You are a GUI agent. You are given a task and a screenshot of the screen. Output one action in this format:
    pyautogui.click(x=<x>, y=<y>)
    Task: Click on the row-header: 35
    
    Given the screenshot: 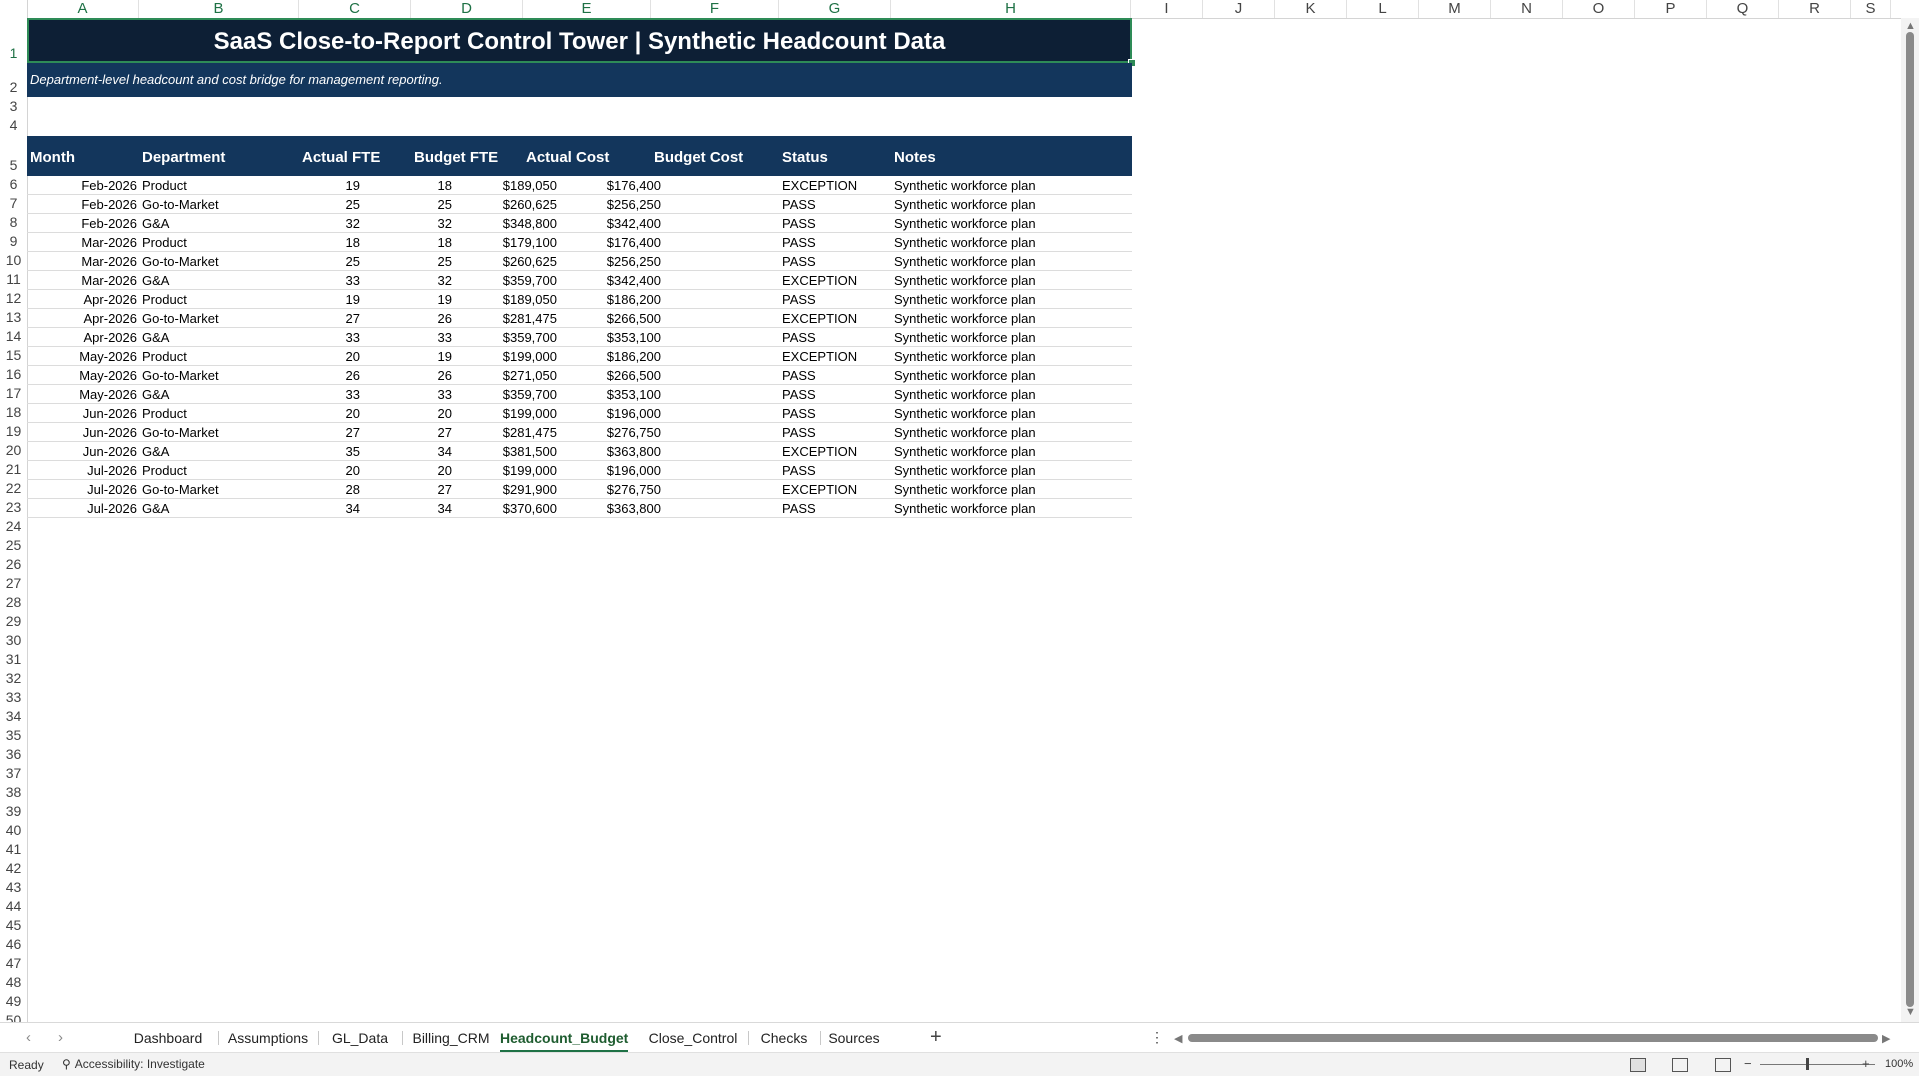 What is the action you would take?
    pyautogui.click(x=13, y=735)
    